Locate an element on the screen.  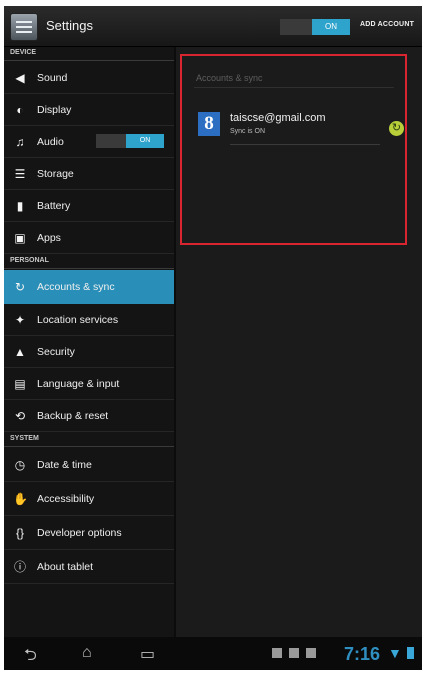
lock-icon: ▲ is located at coordinates (20, 352).